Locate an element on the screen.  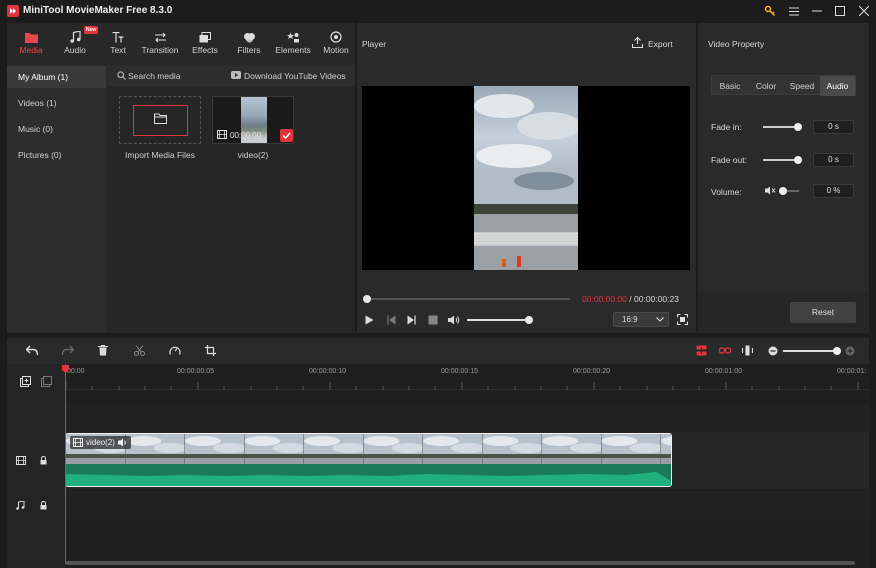
track-headers is located at coordinates (36, 466).